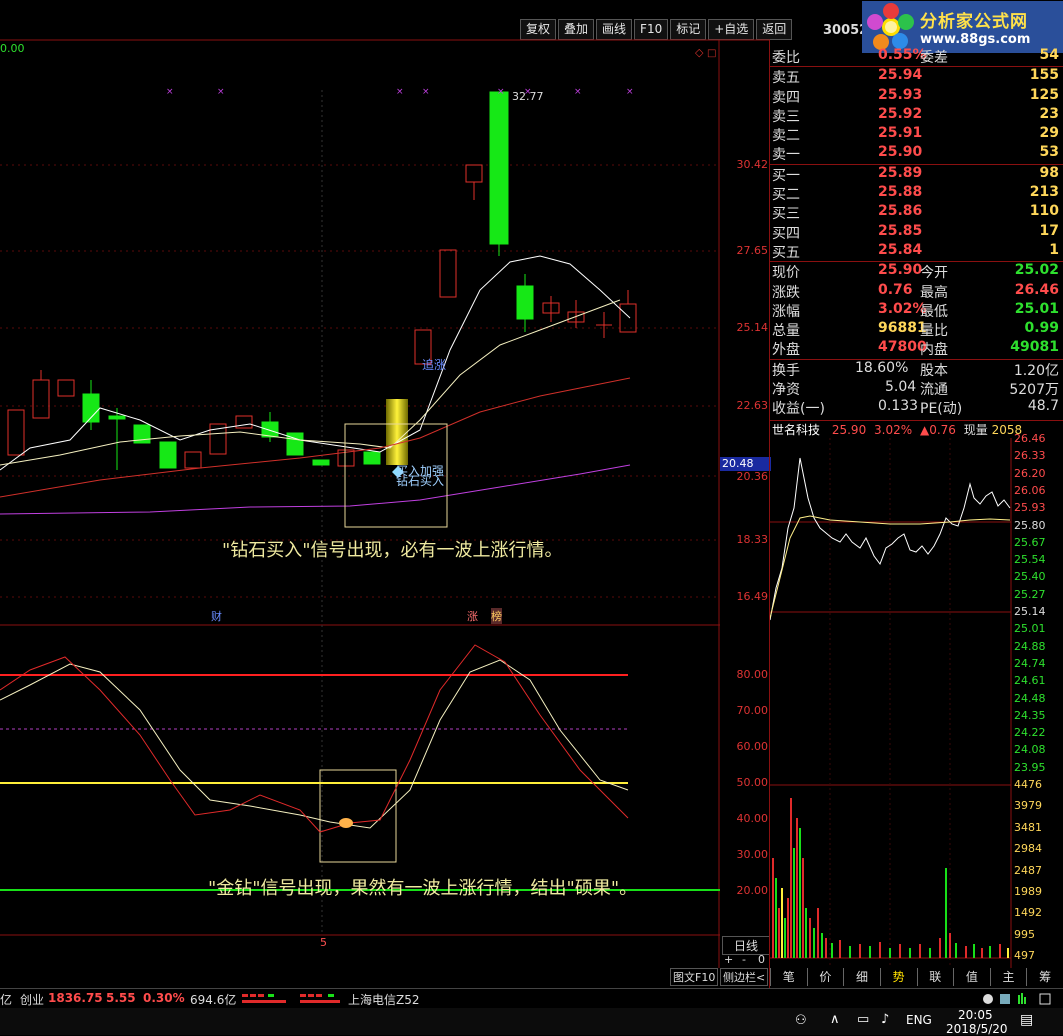 The image size is (1063, 1036). I want to click on detail-tabs: 笔 价 细 势 联 值 主 筹, so click(916, 977).